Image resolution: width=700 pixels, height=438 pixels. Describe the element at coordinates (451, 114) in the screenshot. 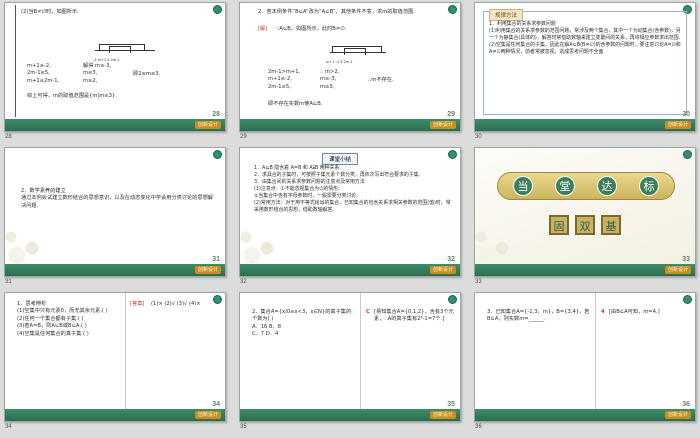

I see `page-number: 29` at that location.